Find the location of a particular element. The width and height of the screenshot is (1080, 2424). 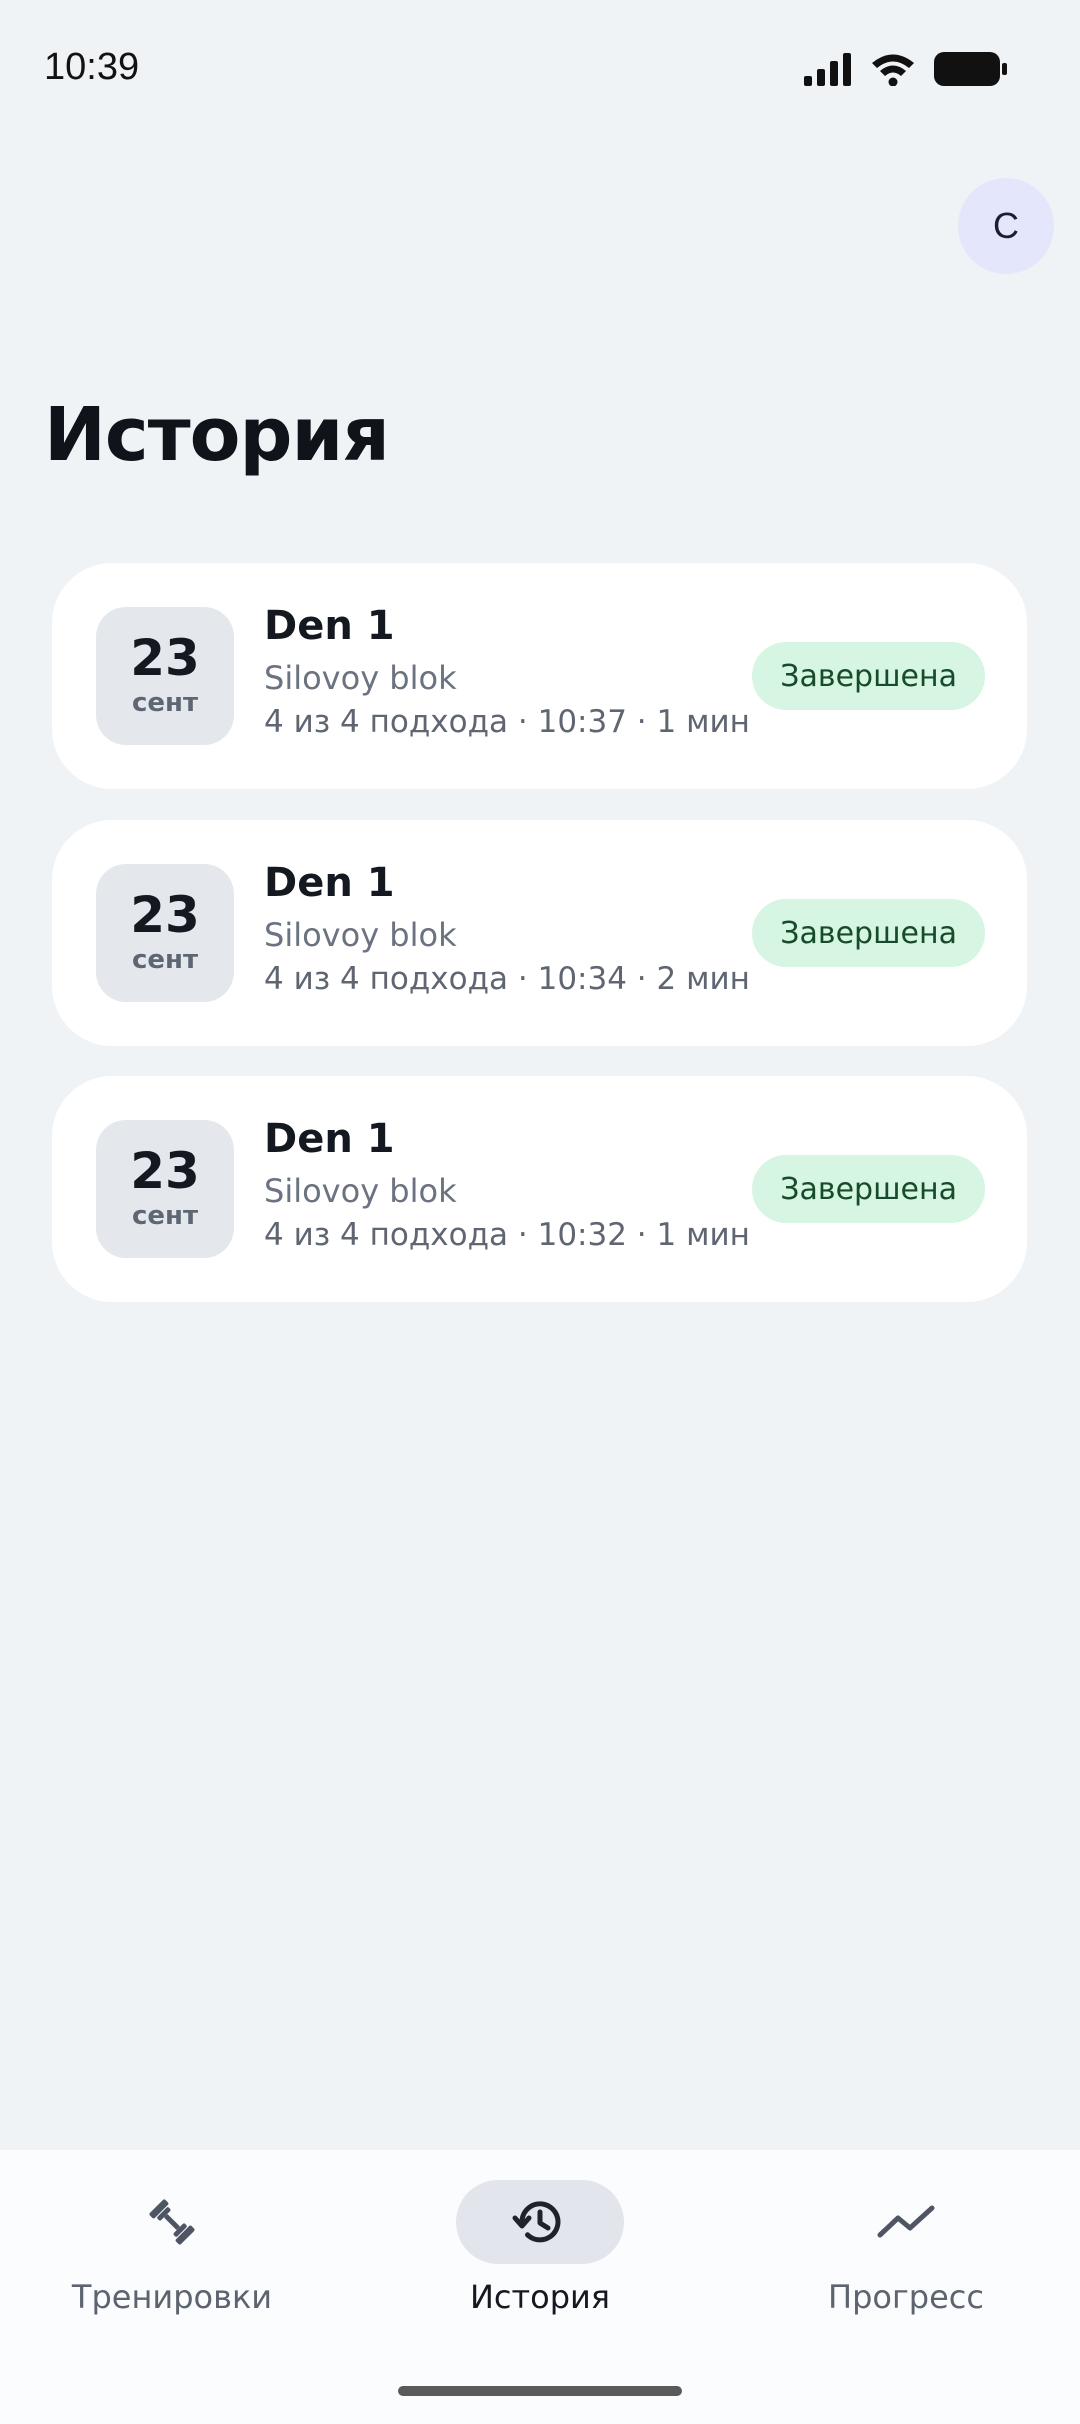

nav-label-history: История is located at coordinates (540, 2297).